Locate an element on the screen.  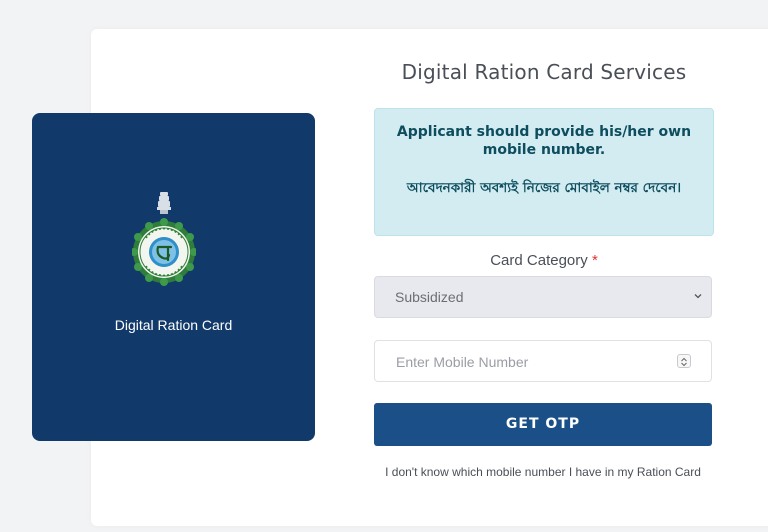
card-category-label: Card Category * is located at coordinates (544, 260).